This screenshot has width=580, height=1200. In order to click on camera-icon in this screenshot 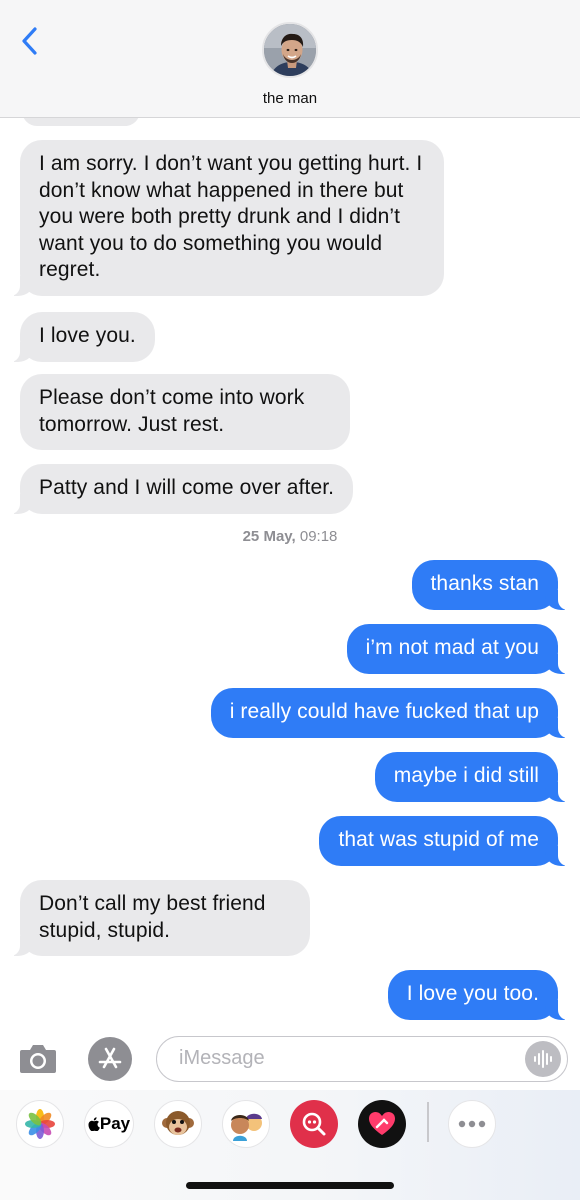, I will do `click(38, 1059)`.